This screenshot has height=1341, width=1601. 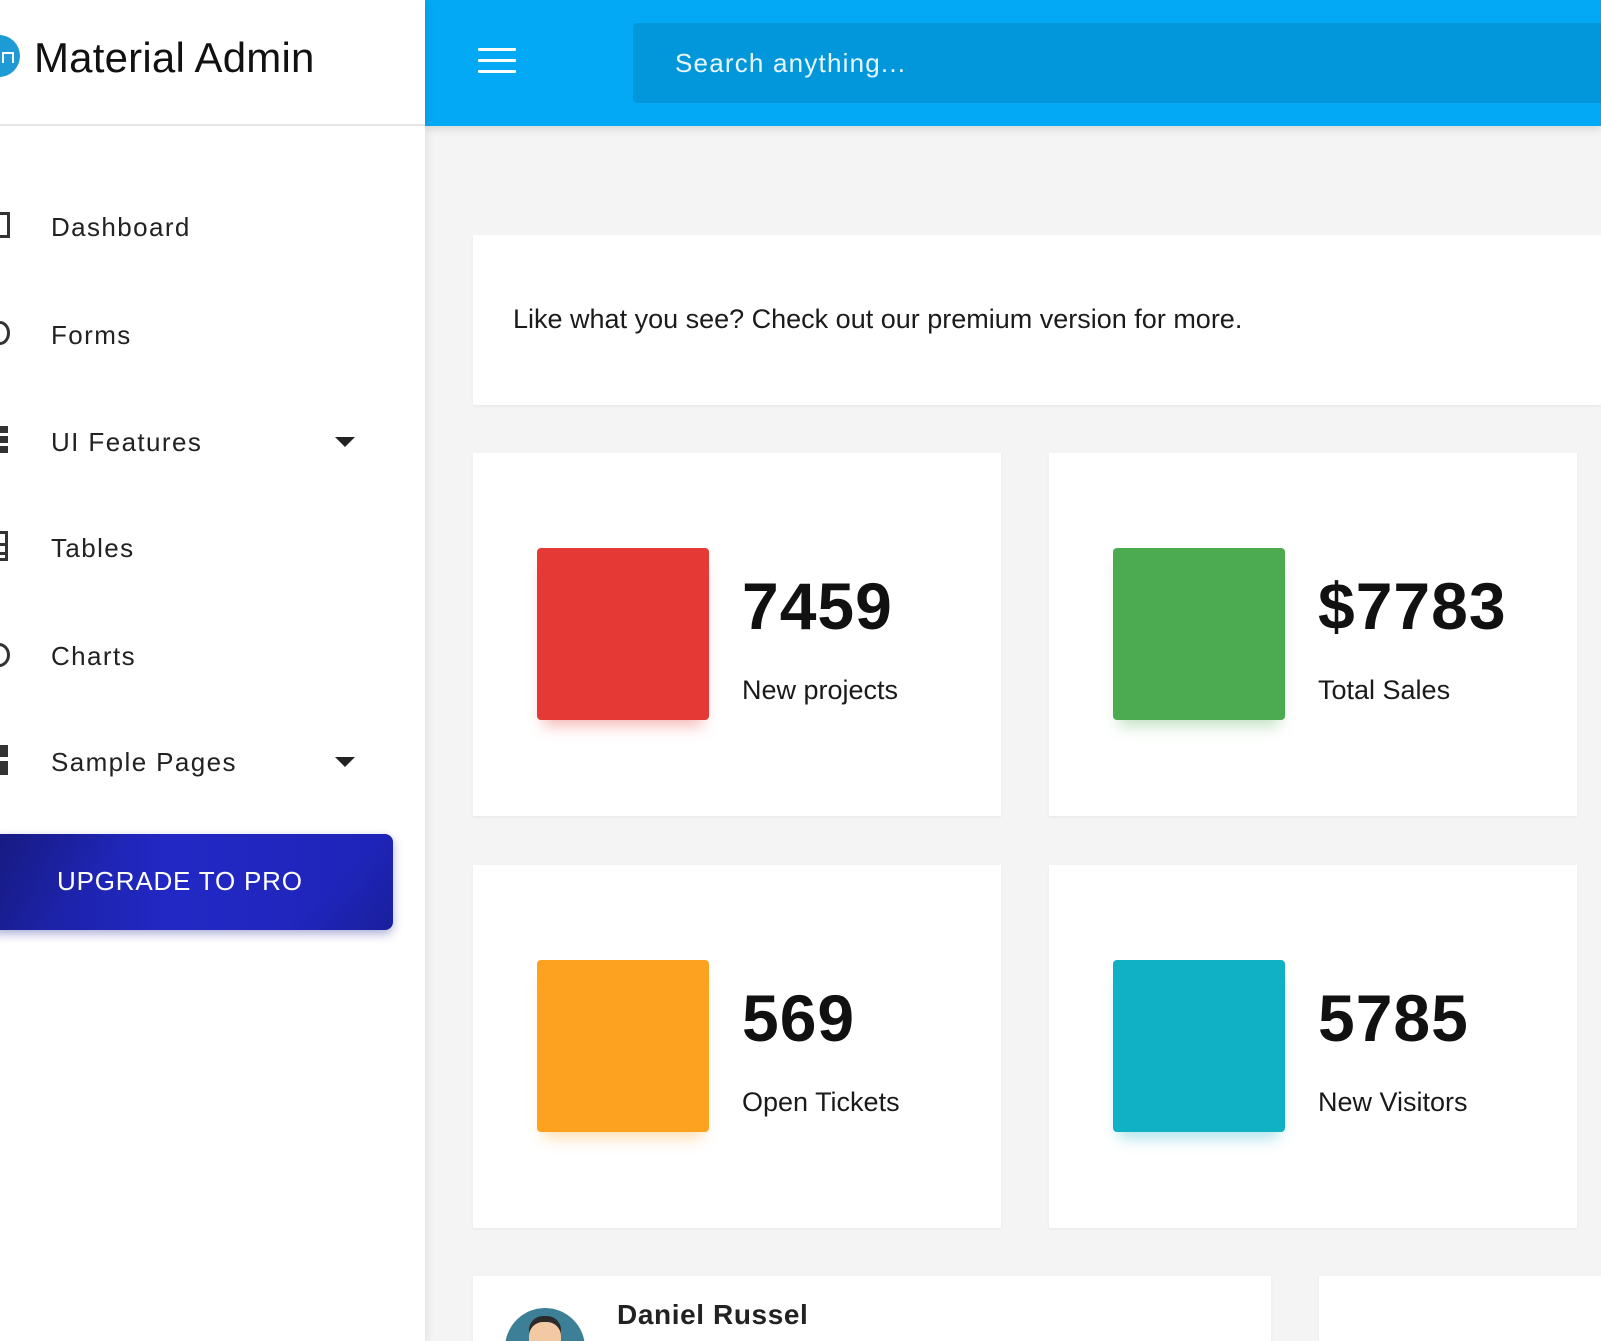 I want to click on stat-card-new-projects: 7459 New projects, so click(x=737, y=634).